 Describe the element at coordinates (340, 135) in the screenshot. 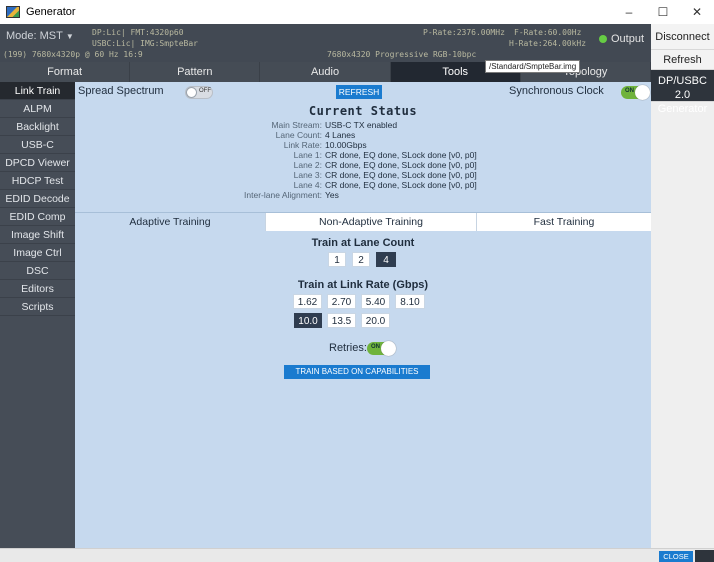

I see `status-value: 4 Lanes` at that location.